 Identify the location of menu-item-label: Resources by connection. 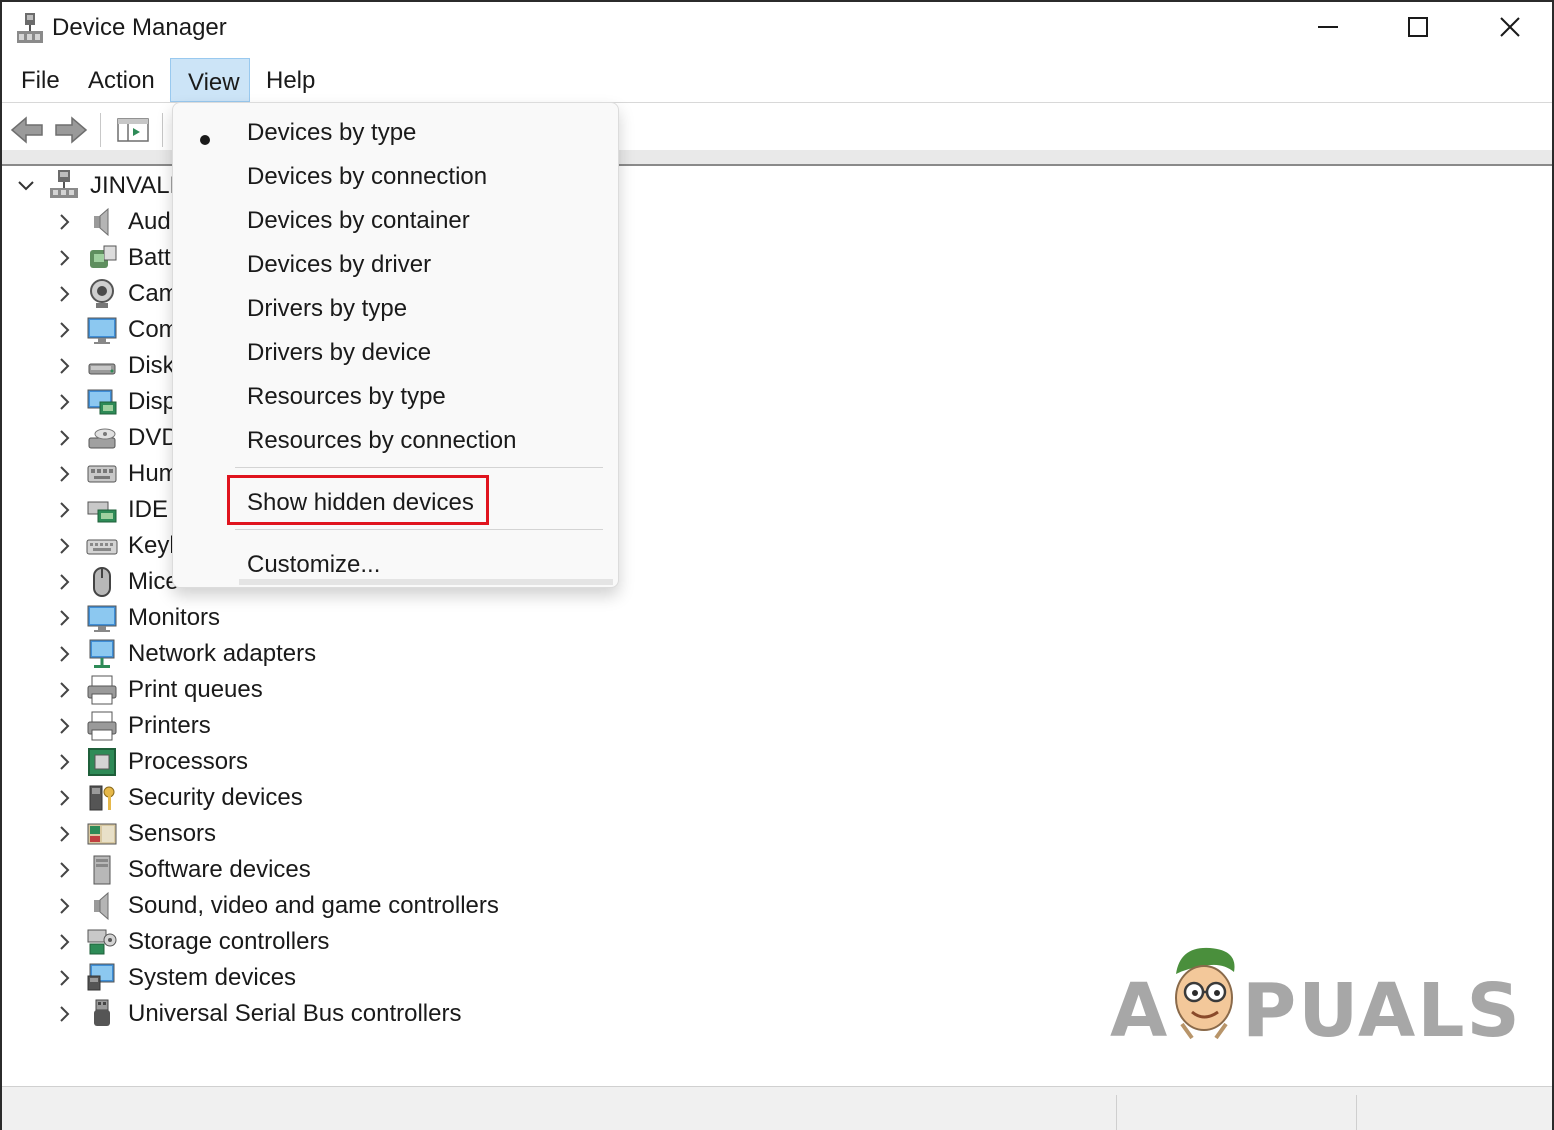
(382, 440).